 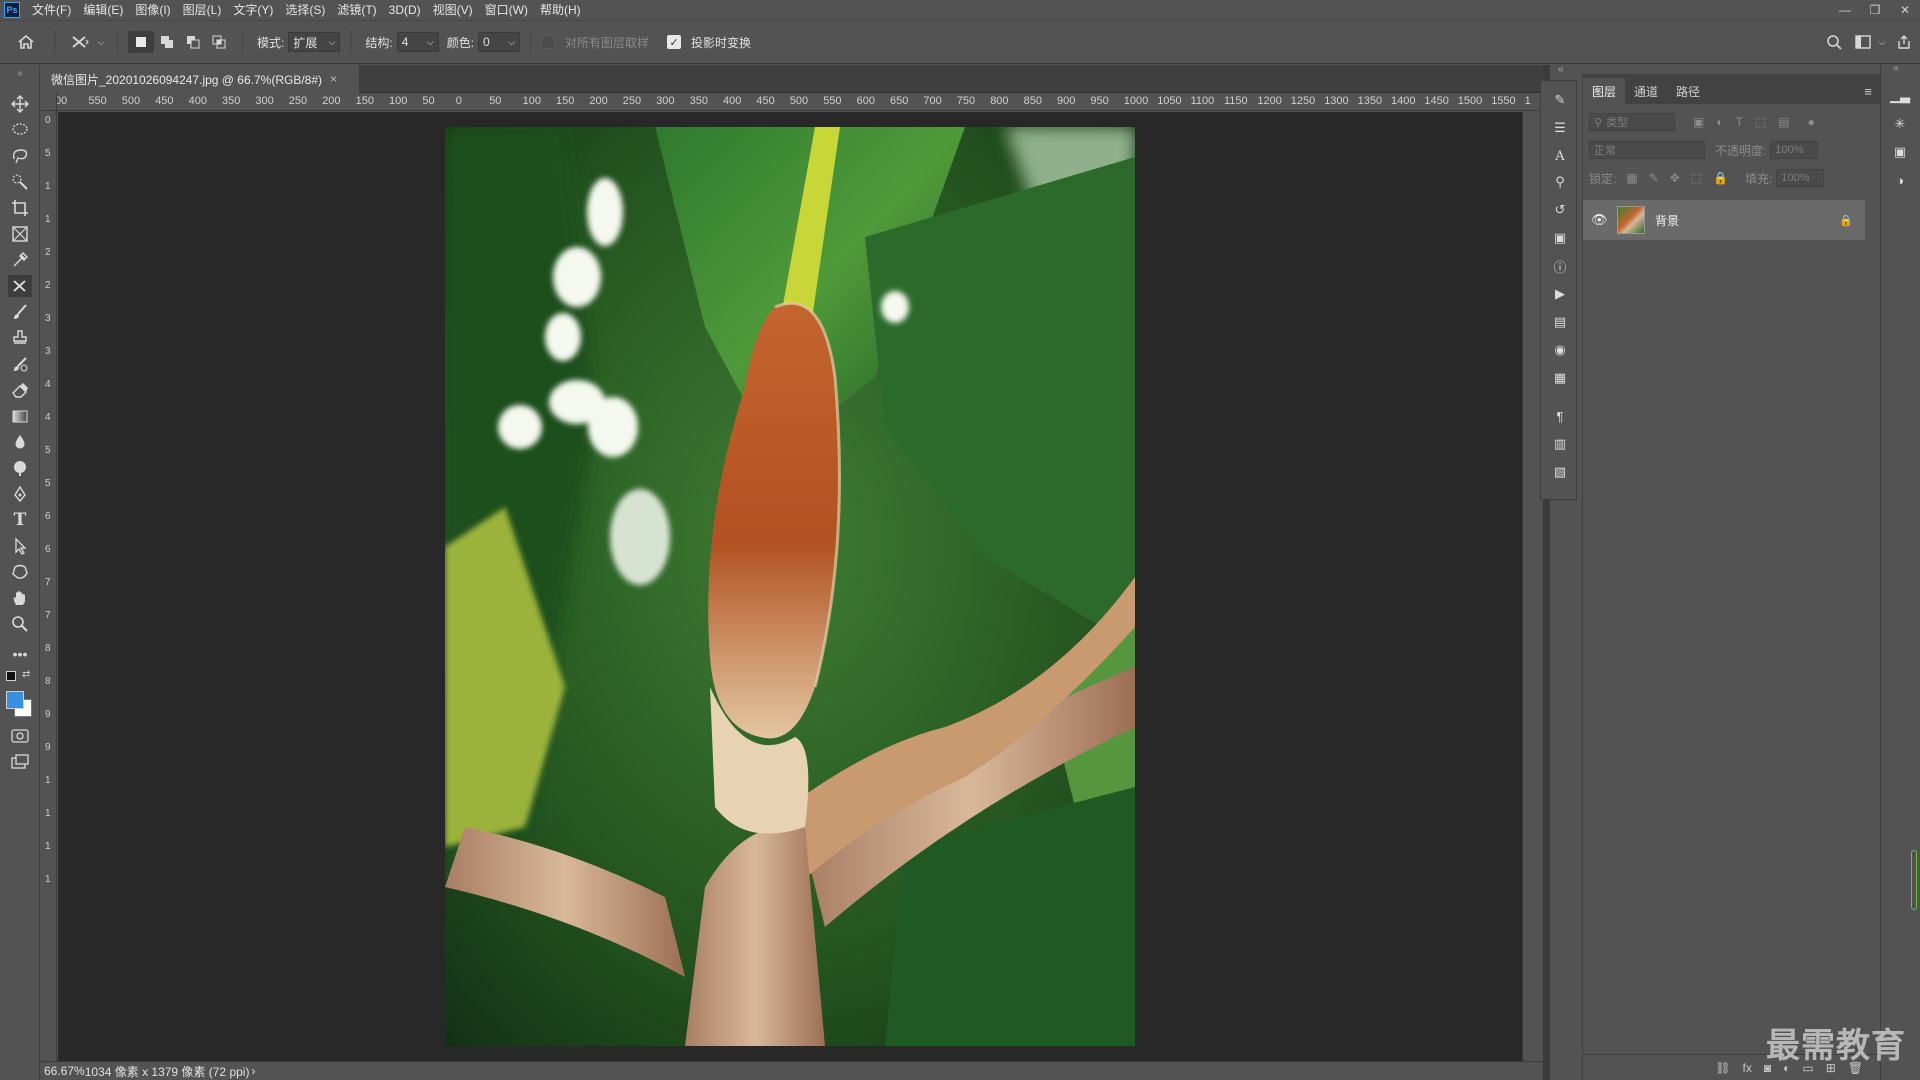 What do you see at coordinates (20, 104) in the screenshot?
I see `move-tool-icon` at bounding box center [20, 104].